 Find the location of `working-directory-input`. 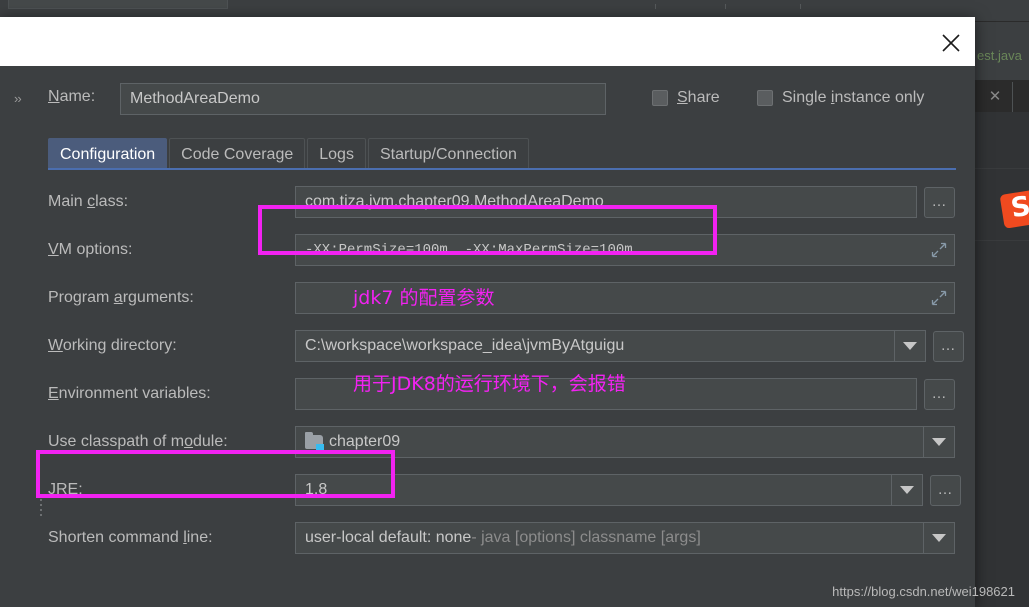

working-directory-input is located at coordinates (595, 346).